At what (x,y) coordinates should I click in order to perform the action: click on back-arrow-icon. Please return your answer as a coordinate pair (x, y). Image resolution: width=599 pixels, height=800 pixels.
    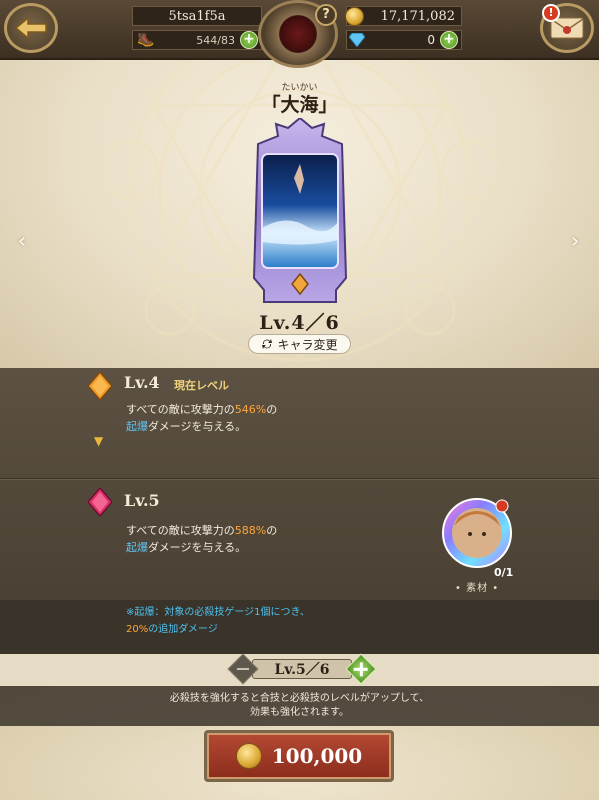
    Looking at the image, I should click on (30, 28).